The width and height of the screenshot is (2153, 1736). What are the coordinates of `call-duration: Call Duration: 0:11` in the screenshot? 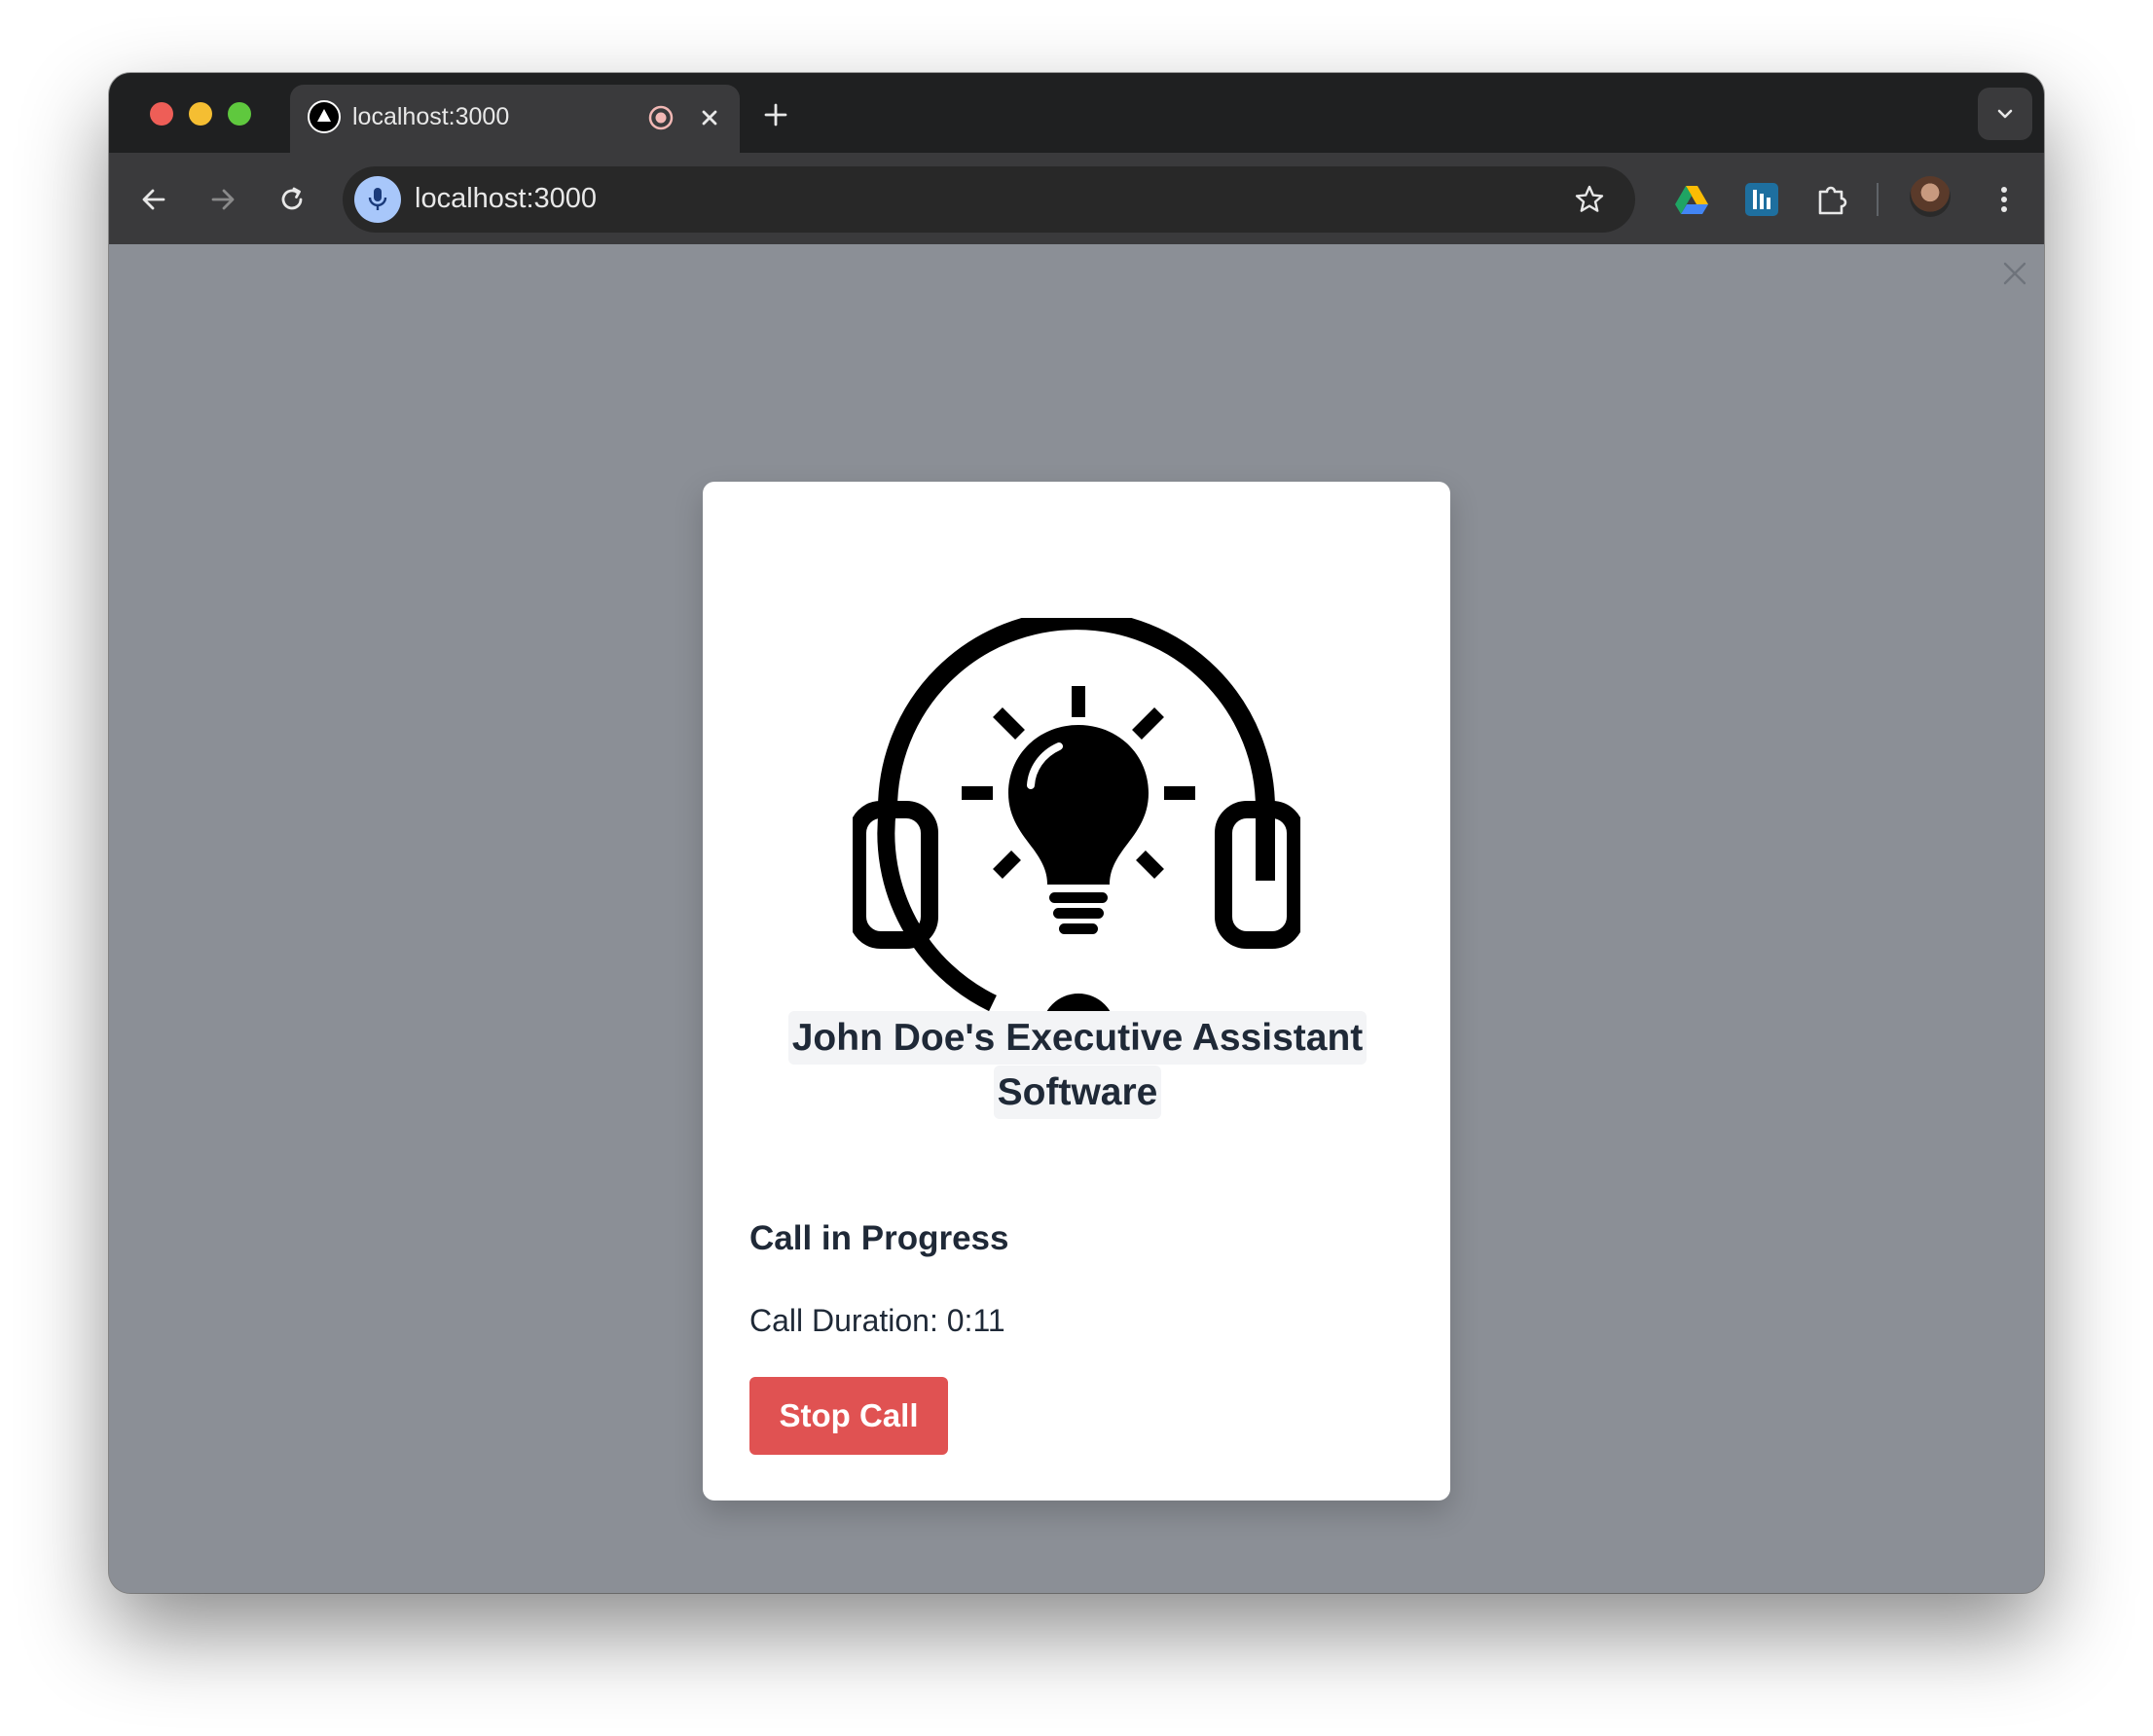 It's located at (877, 1321).